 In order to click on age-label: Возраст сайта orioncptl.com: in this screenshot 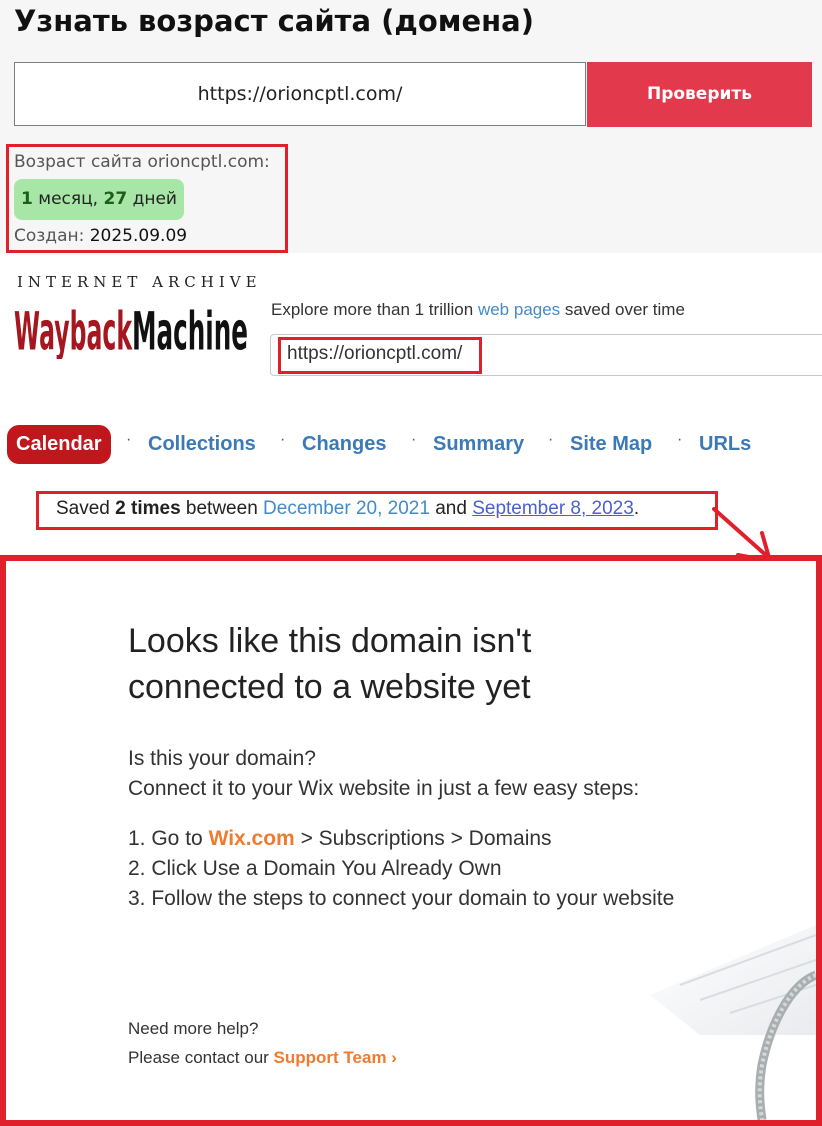, I will do `click(142, 162)`.